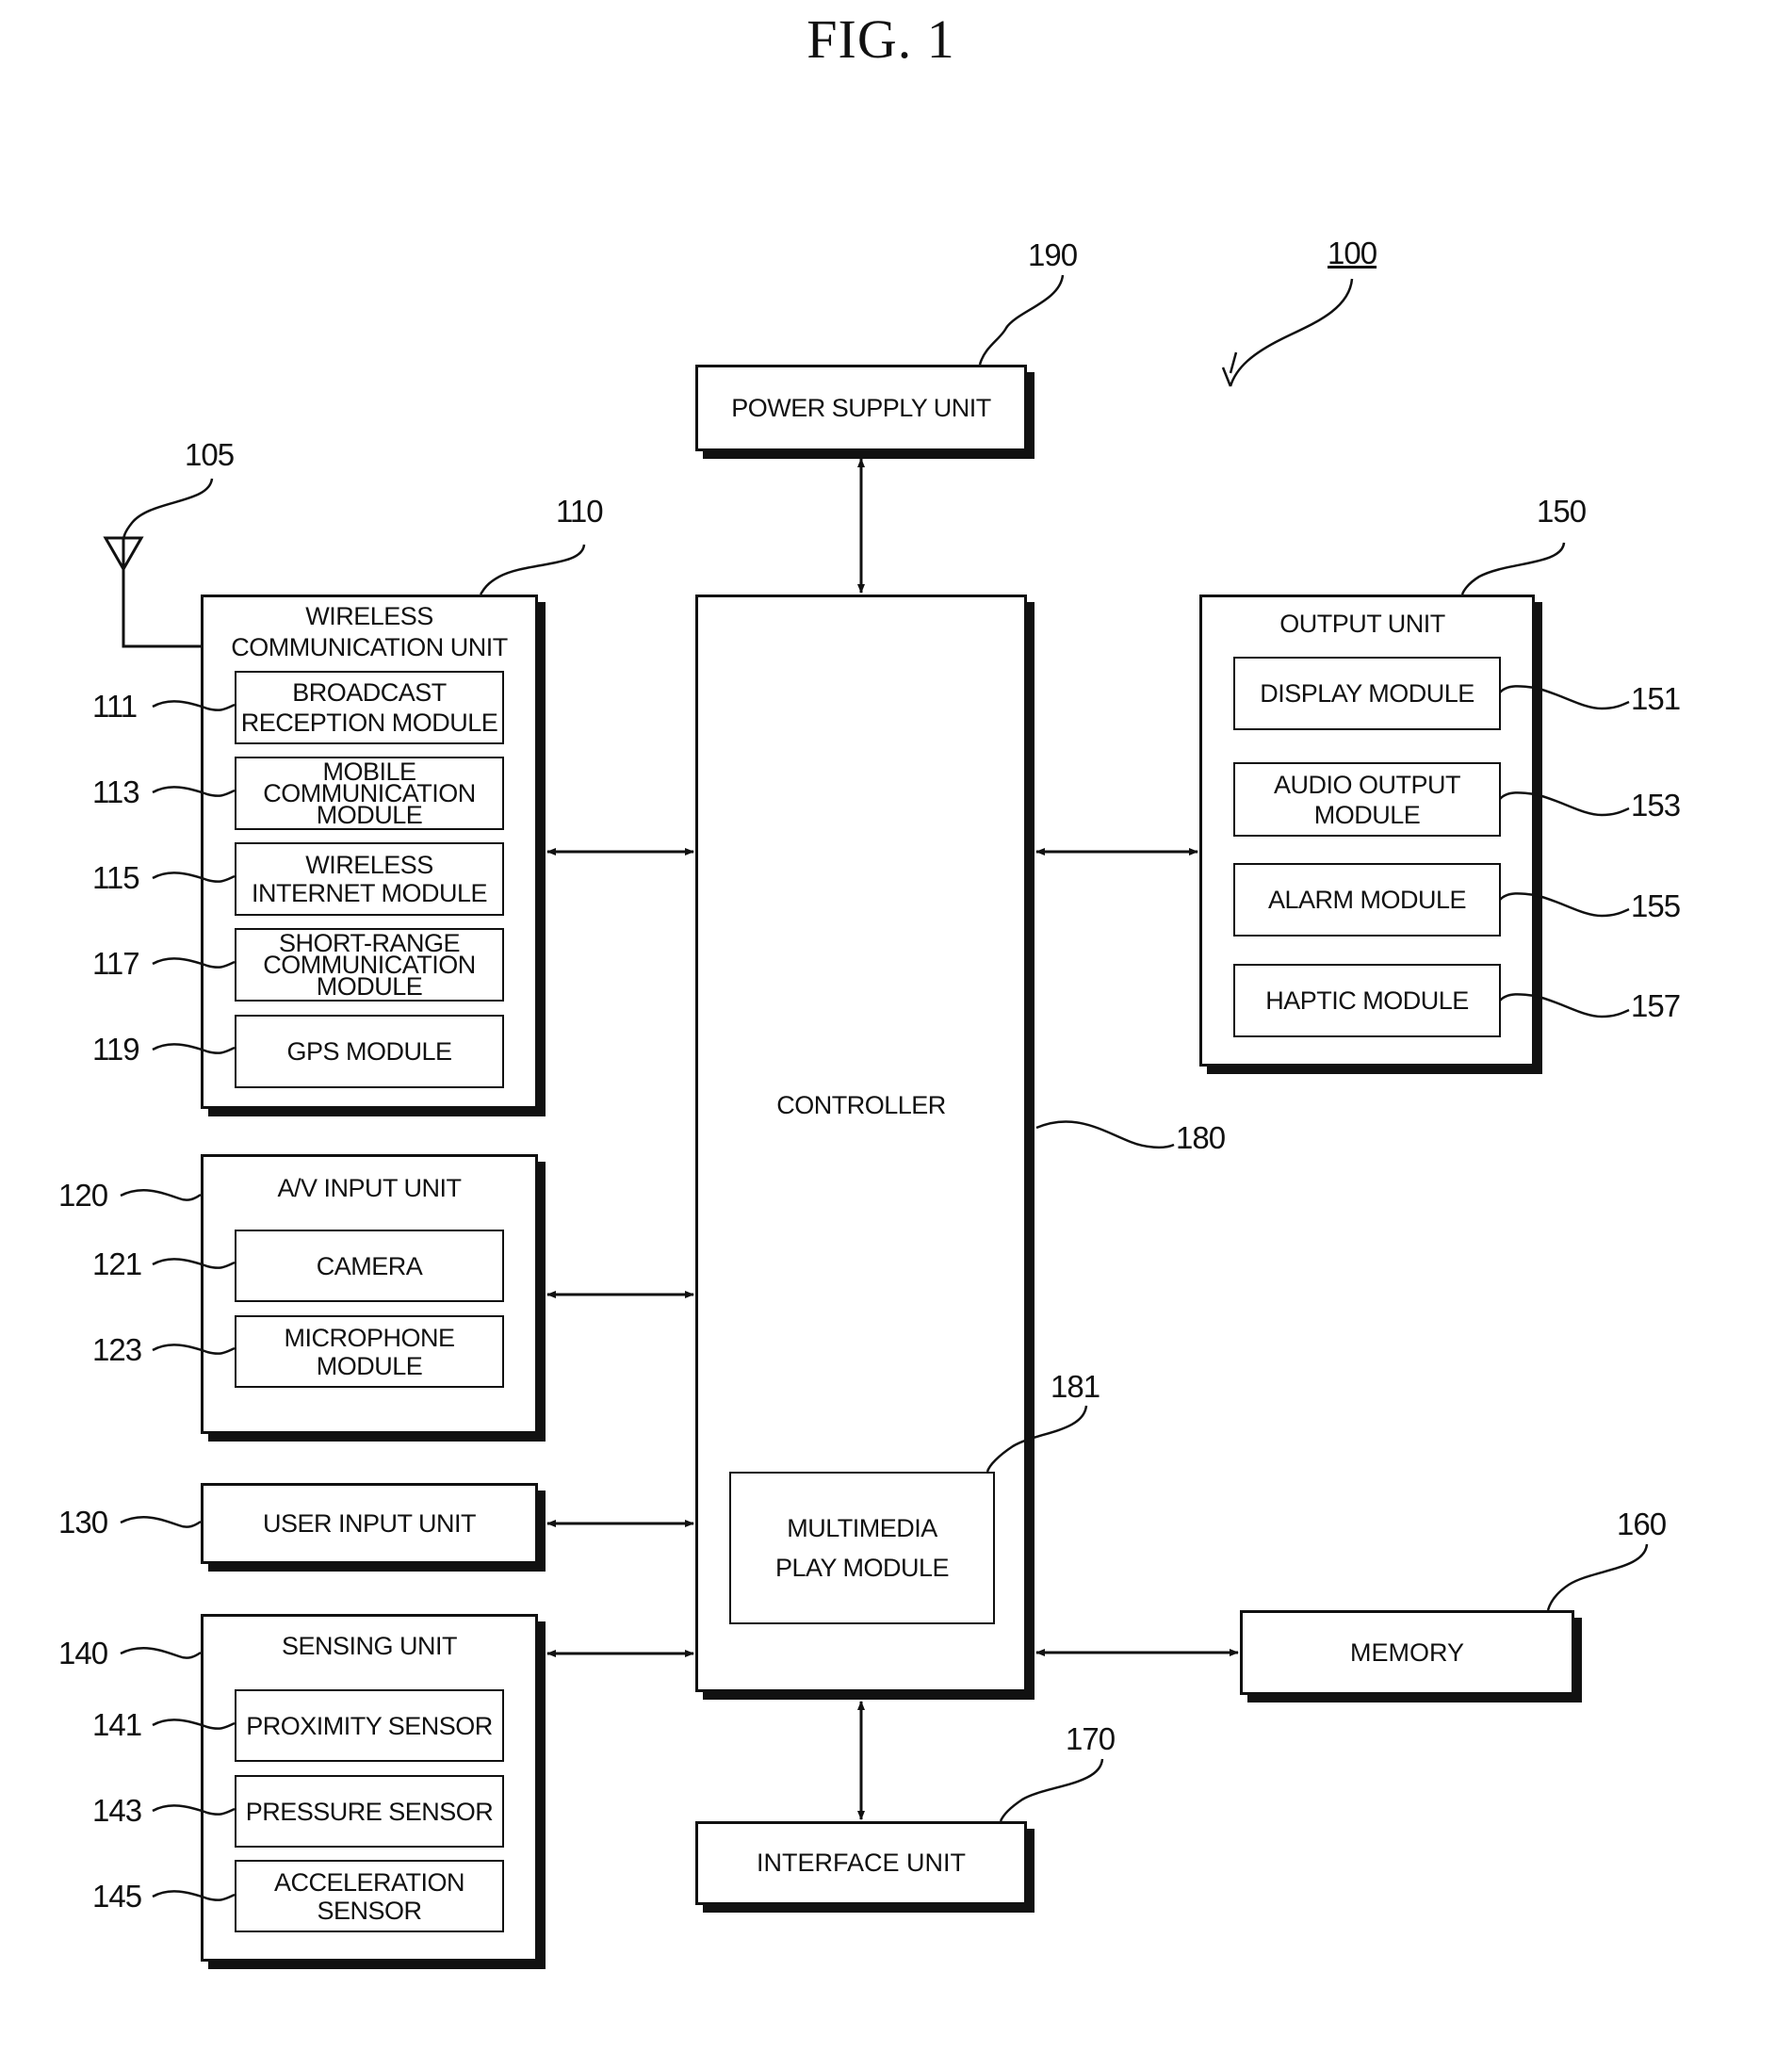 The image size is (1792, 2069). What do you see at coordinates (861, 1105) in the screenshot?
I see `controller-label: CONTROLLER` at bounding box center [861, 1105].